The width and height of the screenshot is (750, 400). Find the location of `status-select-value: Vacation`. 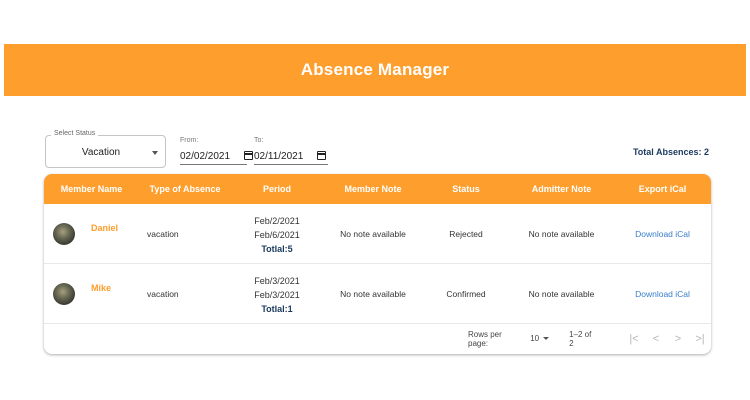

status-select-value: Vacation is located at coordinates (101, 152).